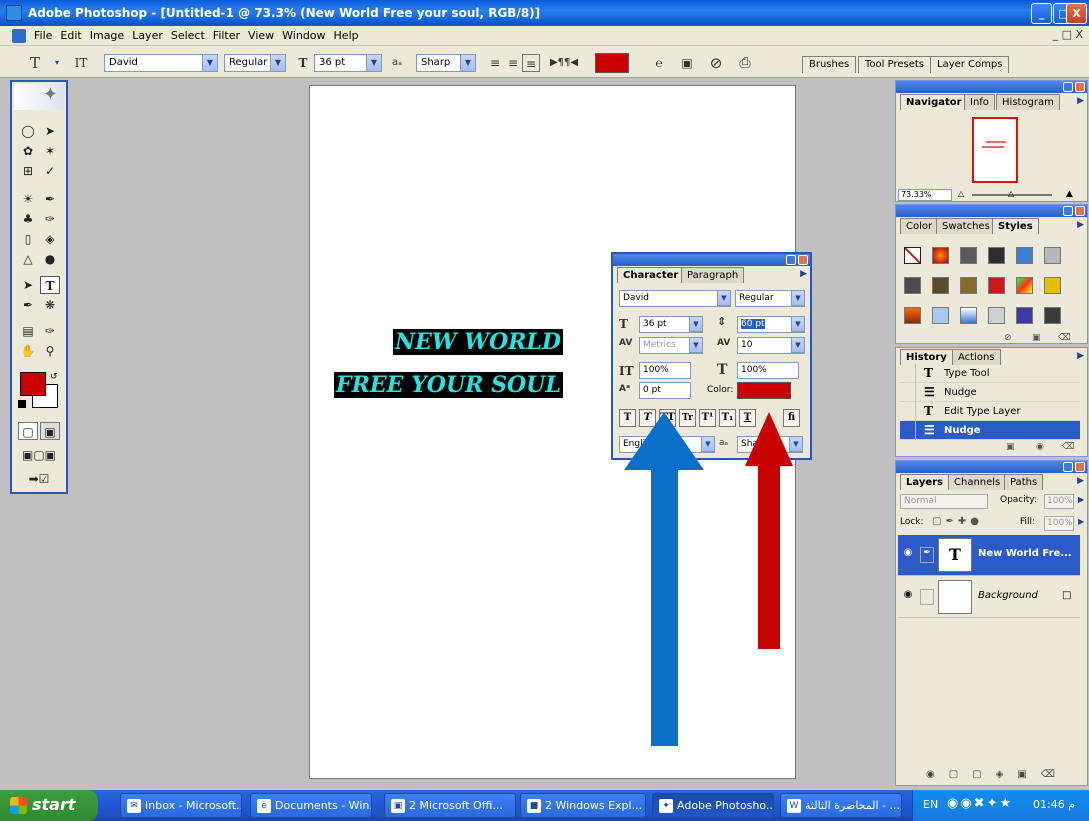 The width and height of the screenshot is (1089, 821). I want to click on photoshop-feather-icon: ✦, so click(39, 97).